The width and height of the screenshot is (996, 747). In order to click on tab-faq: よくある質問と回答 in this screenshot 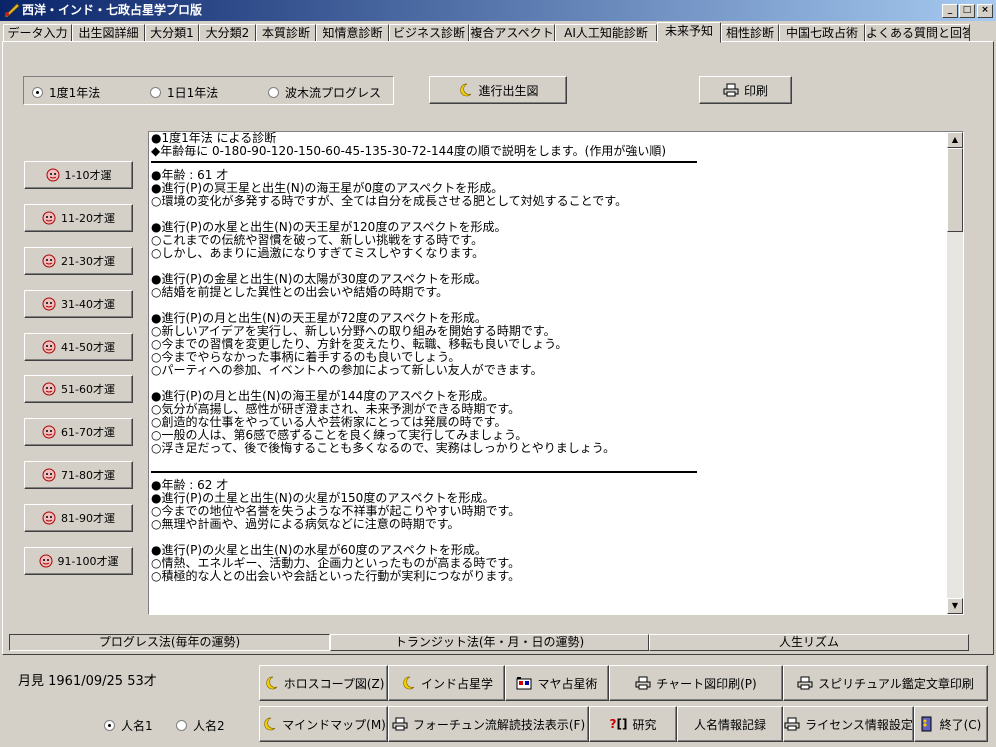, I will do `click(917, 33)`.